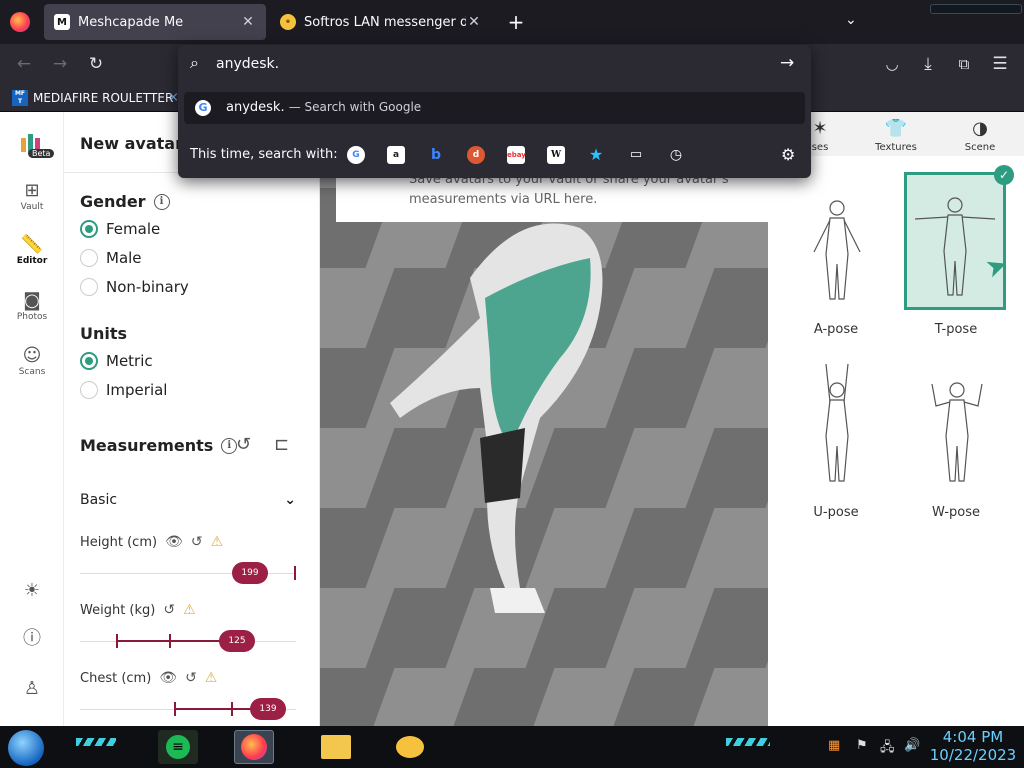 This screenshot has width=1024, height=768. I want to click on tray-volume-icon: 🔊, so click(912, 745).